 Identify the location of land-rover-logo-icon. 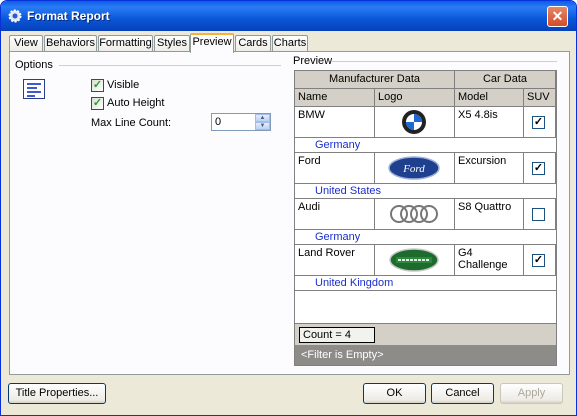
(414, 260).